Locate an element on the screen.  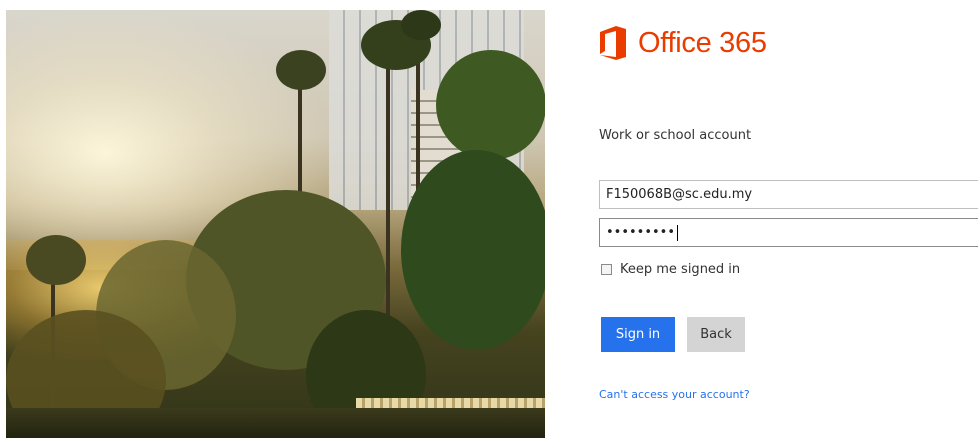
keep-signed-in-label: Keep me signed in is located at coordinates (680, 269).